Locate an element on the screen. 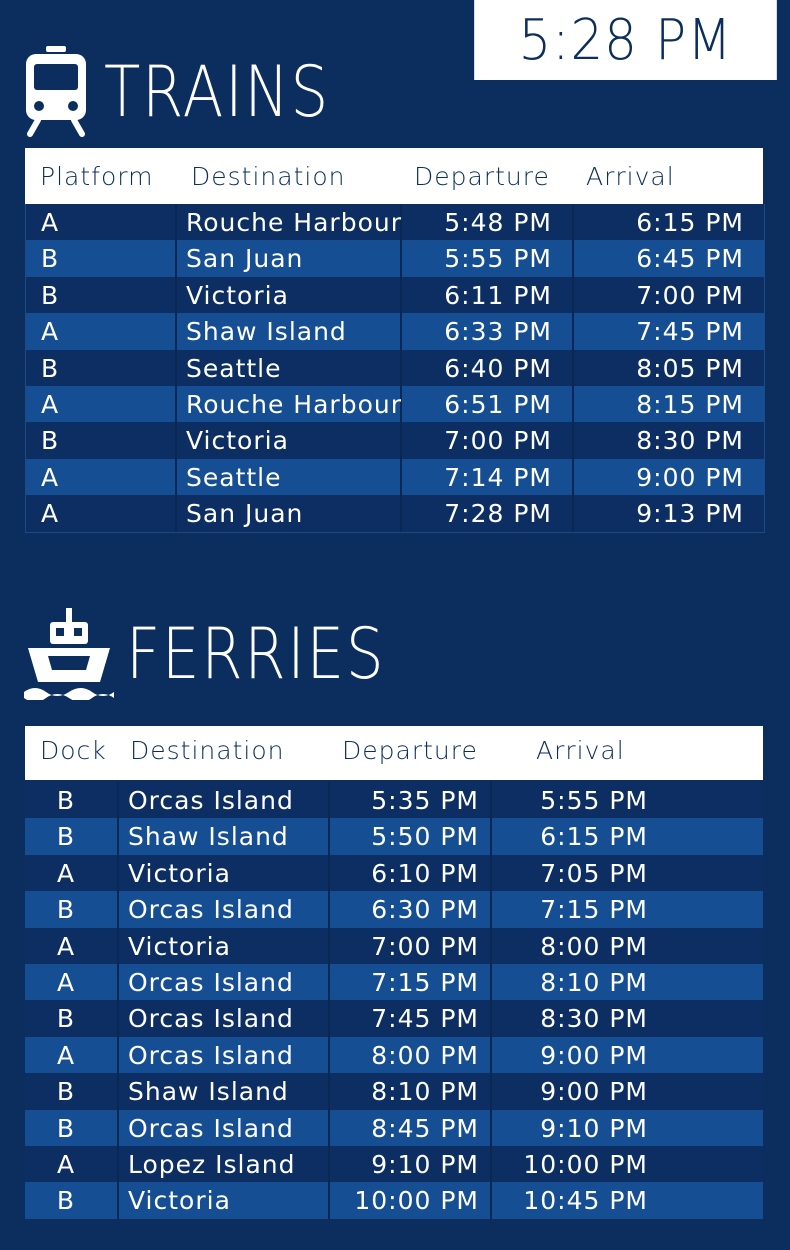  trains-cell-destination: Victoria is located at coordinates (237, 441).